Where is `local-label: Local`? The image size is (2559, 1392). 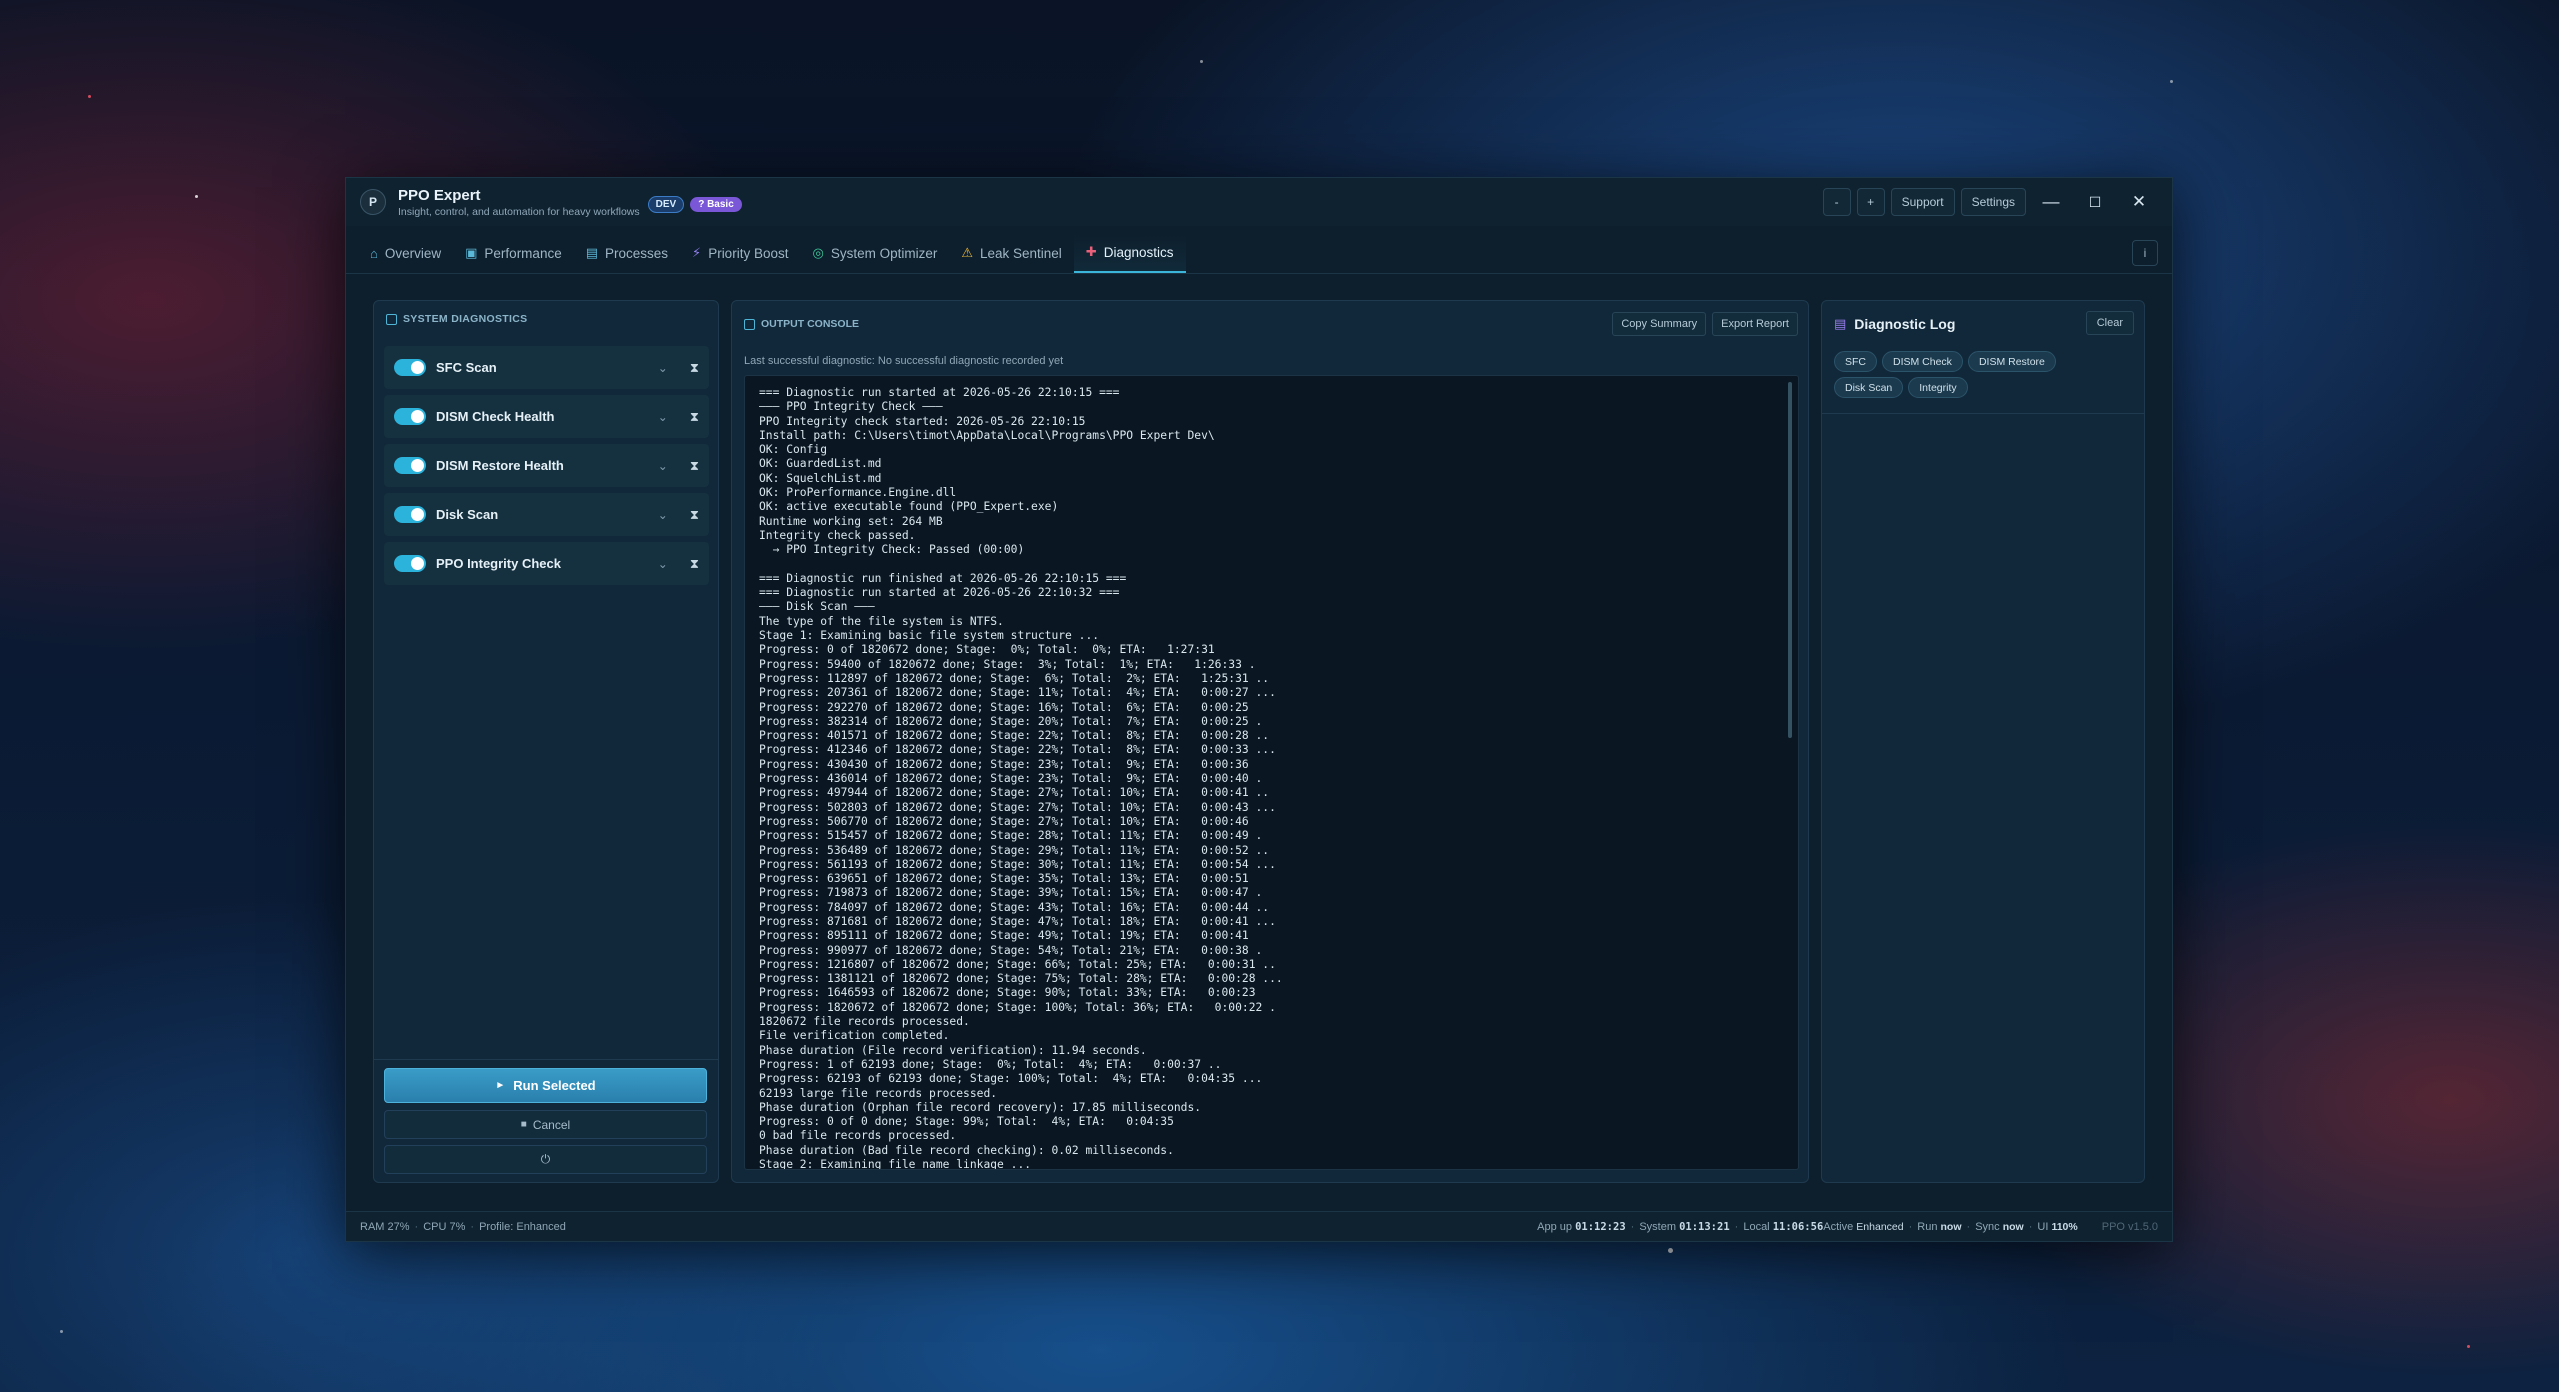
local-label: Local is located at coordinates (1756, 1226).